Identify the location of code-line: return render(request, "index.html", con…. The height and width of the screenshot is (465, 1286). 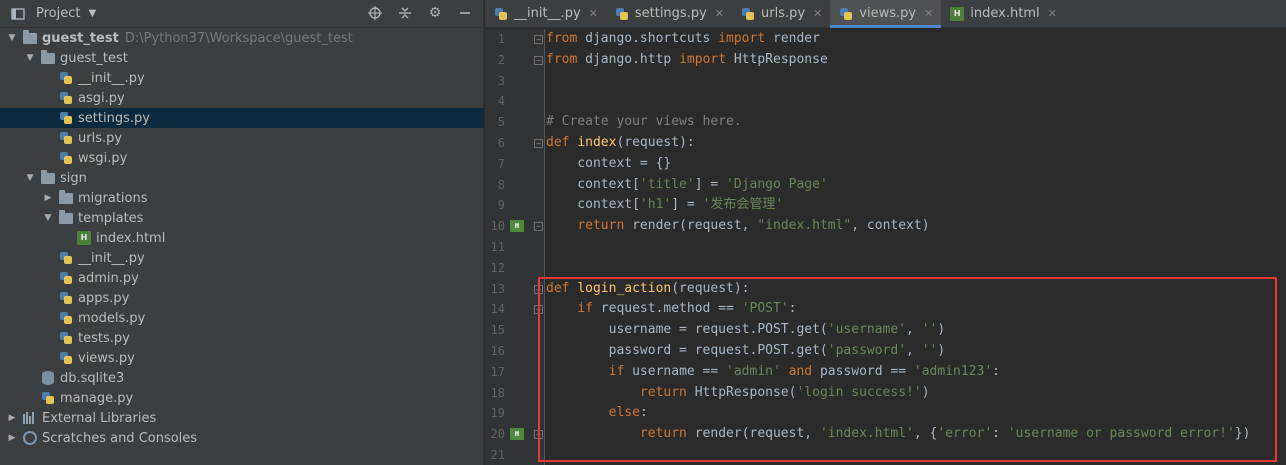
(737, 226).